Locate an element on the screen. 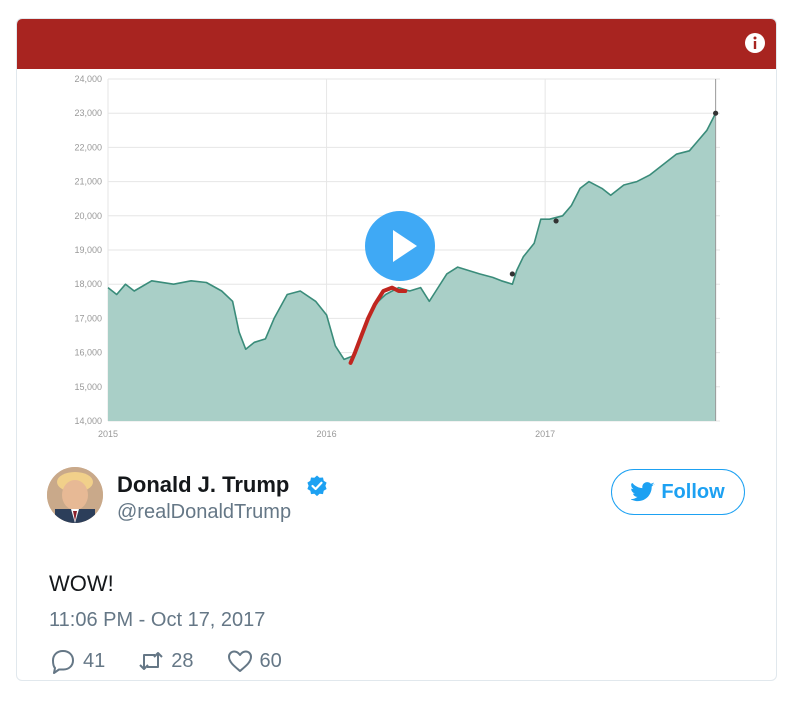 Image resolution: width=799 pixels, height=701 pixels. heart-icon is located at coordinates (239, 661).